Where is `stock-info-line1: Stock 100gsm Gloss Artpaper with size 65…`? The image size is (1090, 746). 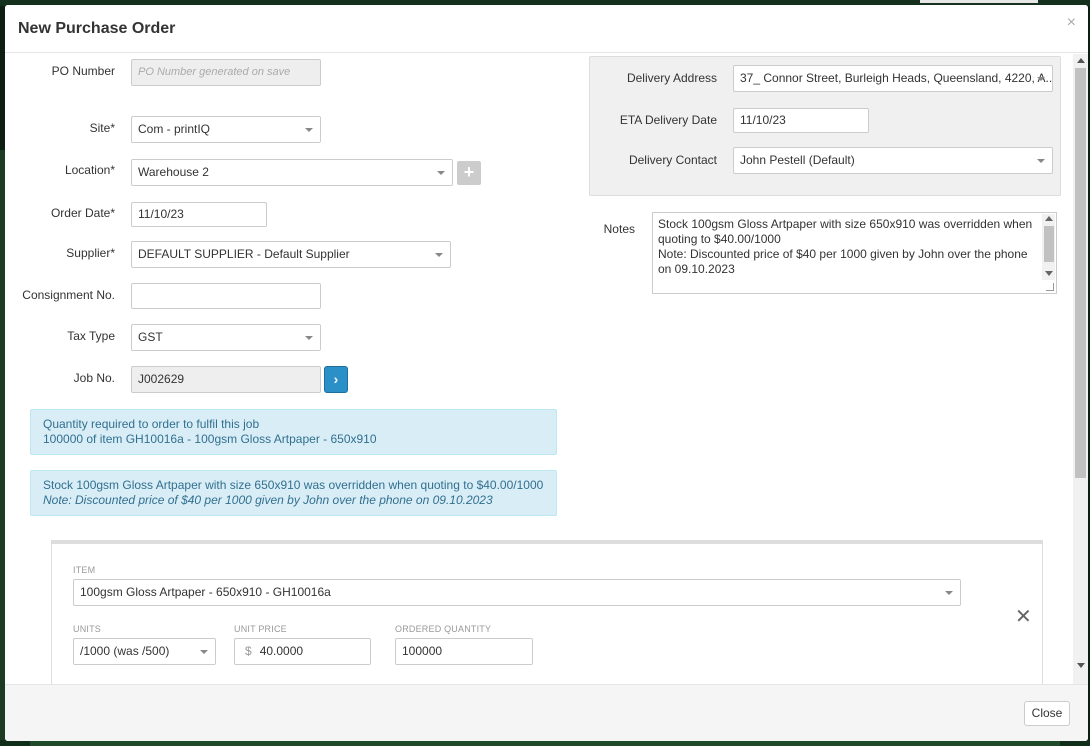 stock-info-line1: Stock 100gsm Gloss Artpaper with size 65… is located at coordinates (293, 485).